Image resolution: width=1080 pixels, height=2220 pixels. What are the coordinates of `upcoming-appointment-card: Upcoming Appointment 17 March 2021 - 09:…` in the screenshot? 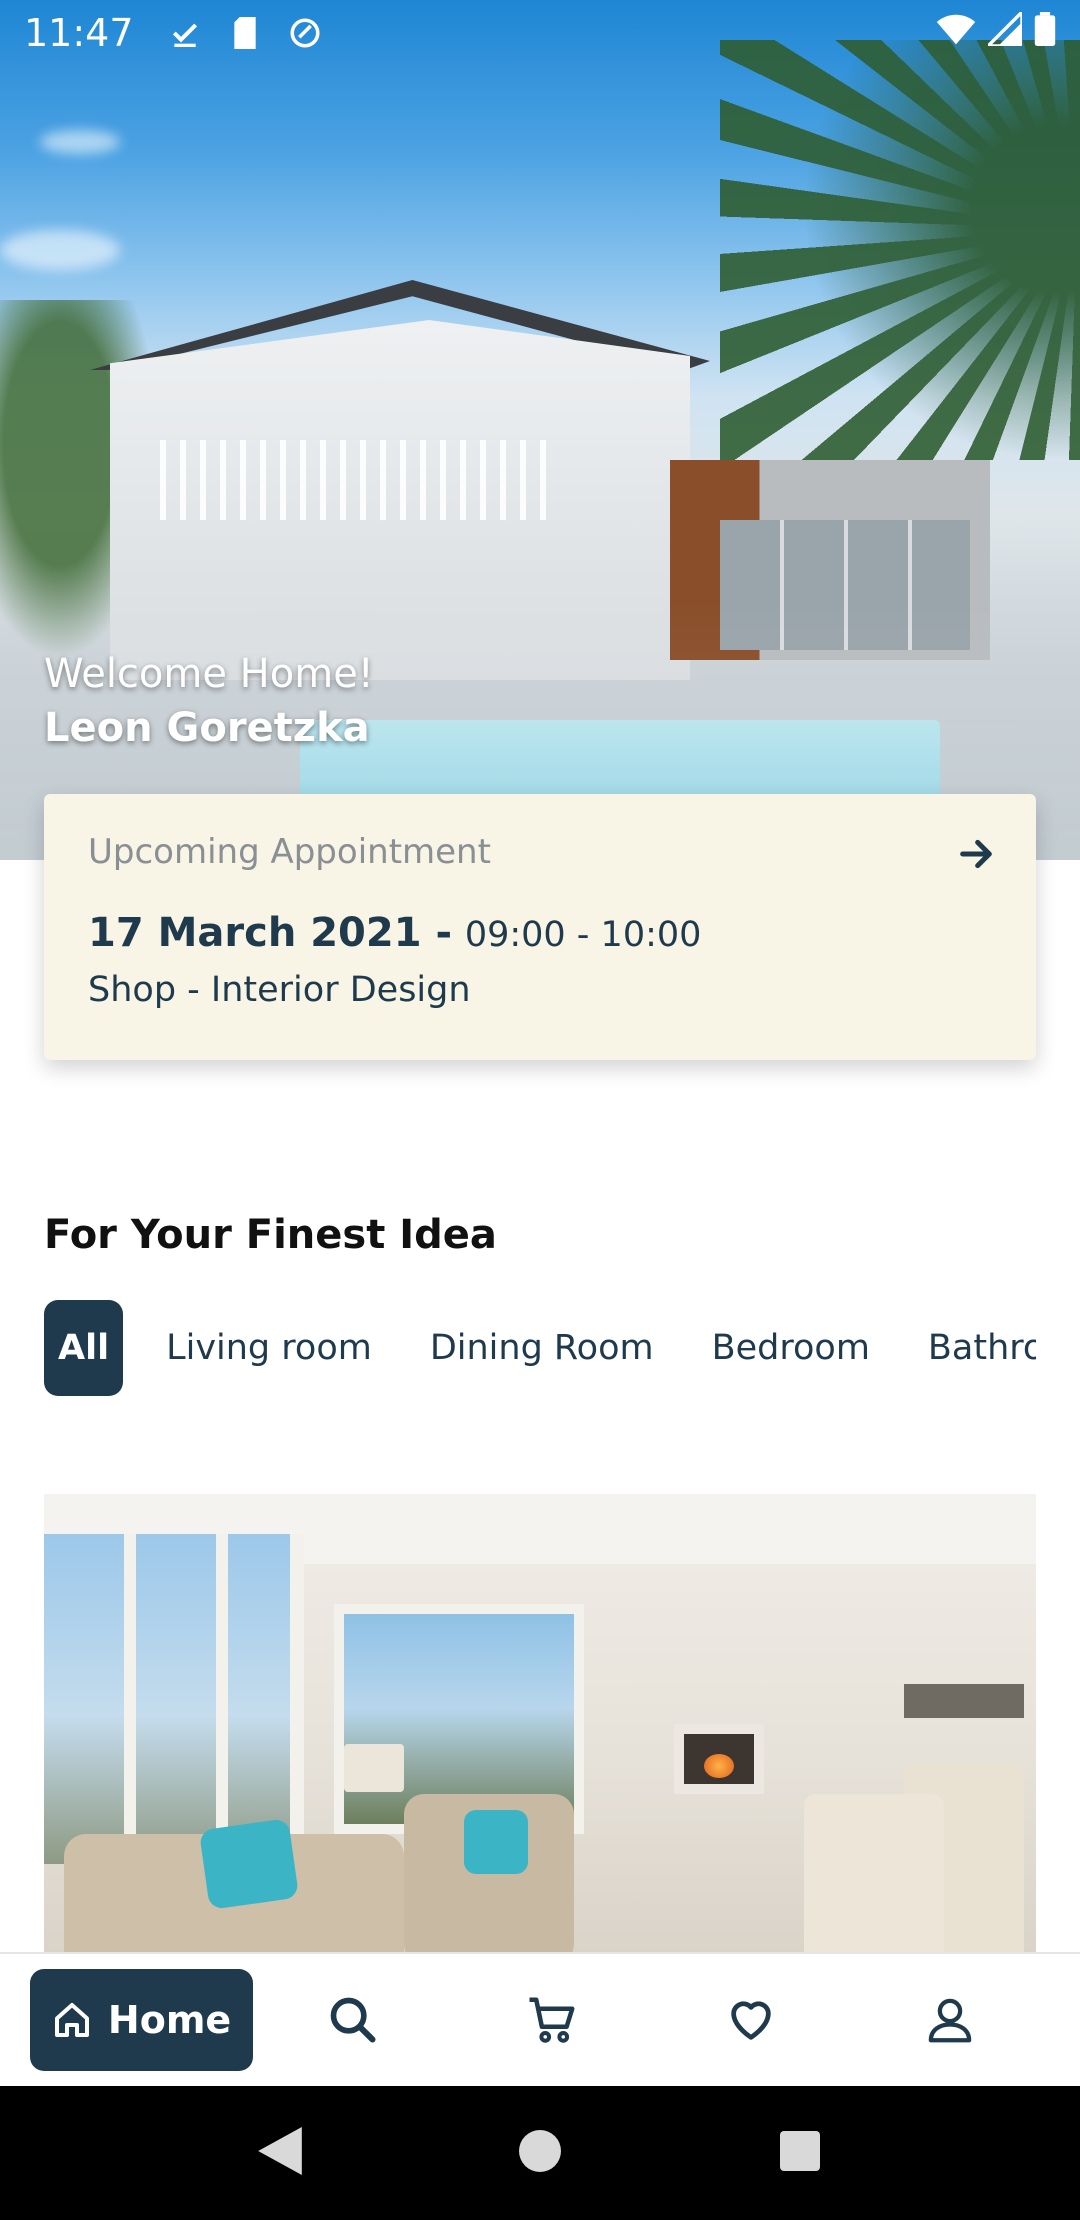 It's located at (540, 927).